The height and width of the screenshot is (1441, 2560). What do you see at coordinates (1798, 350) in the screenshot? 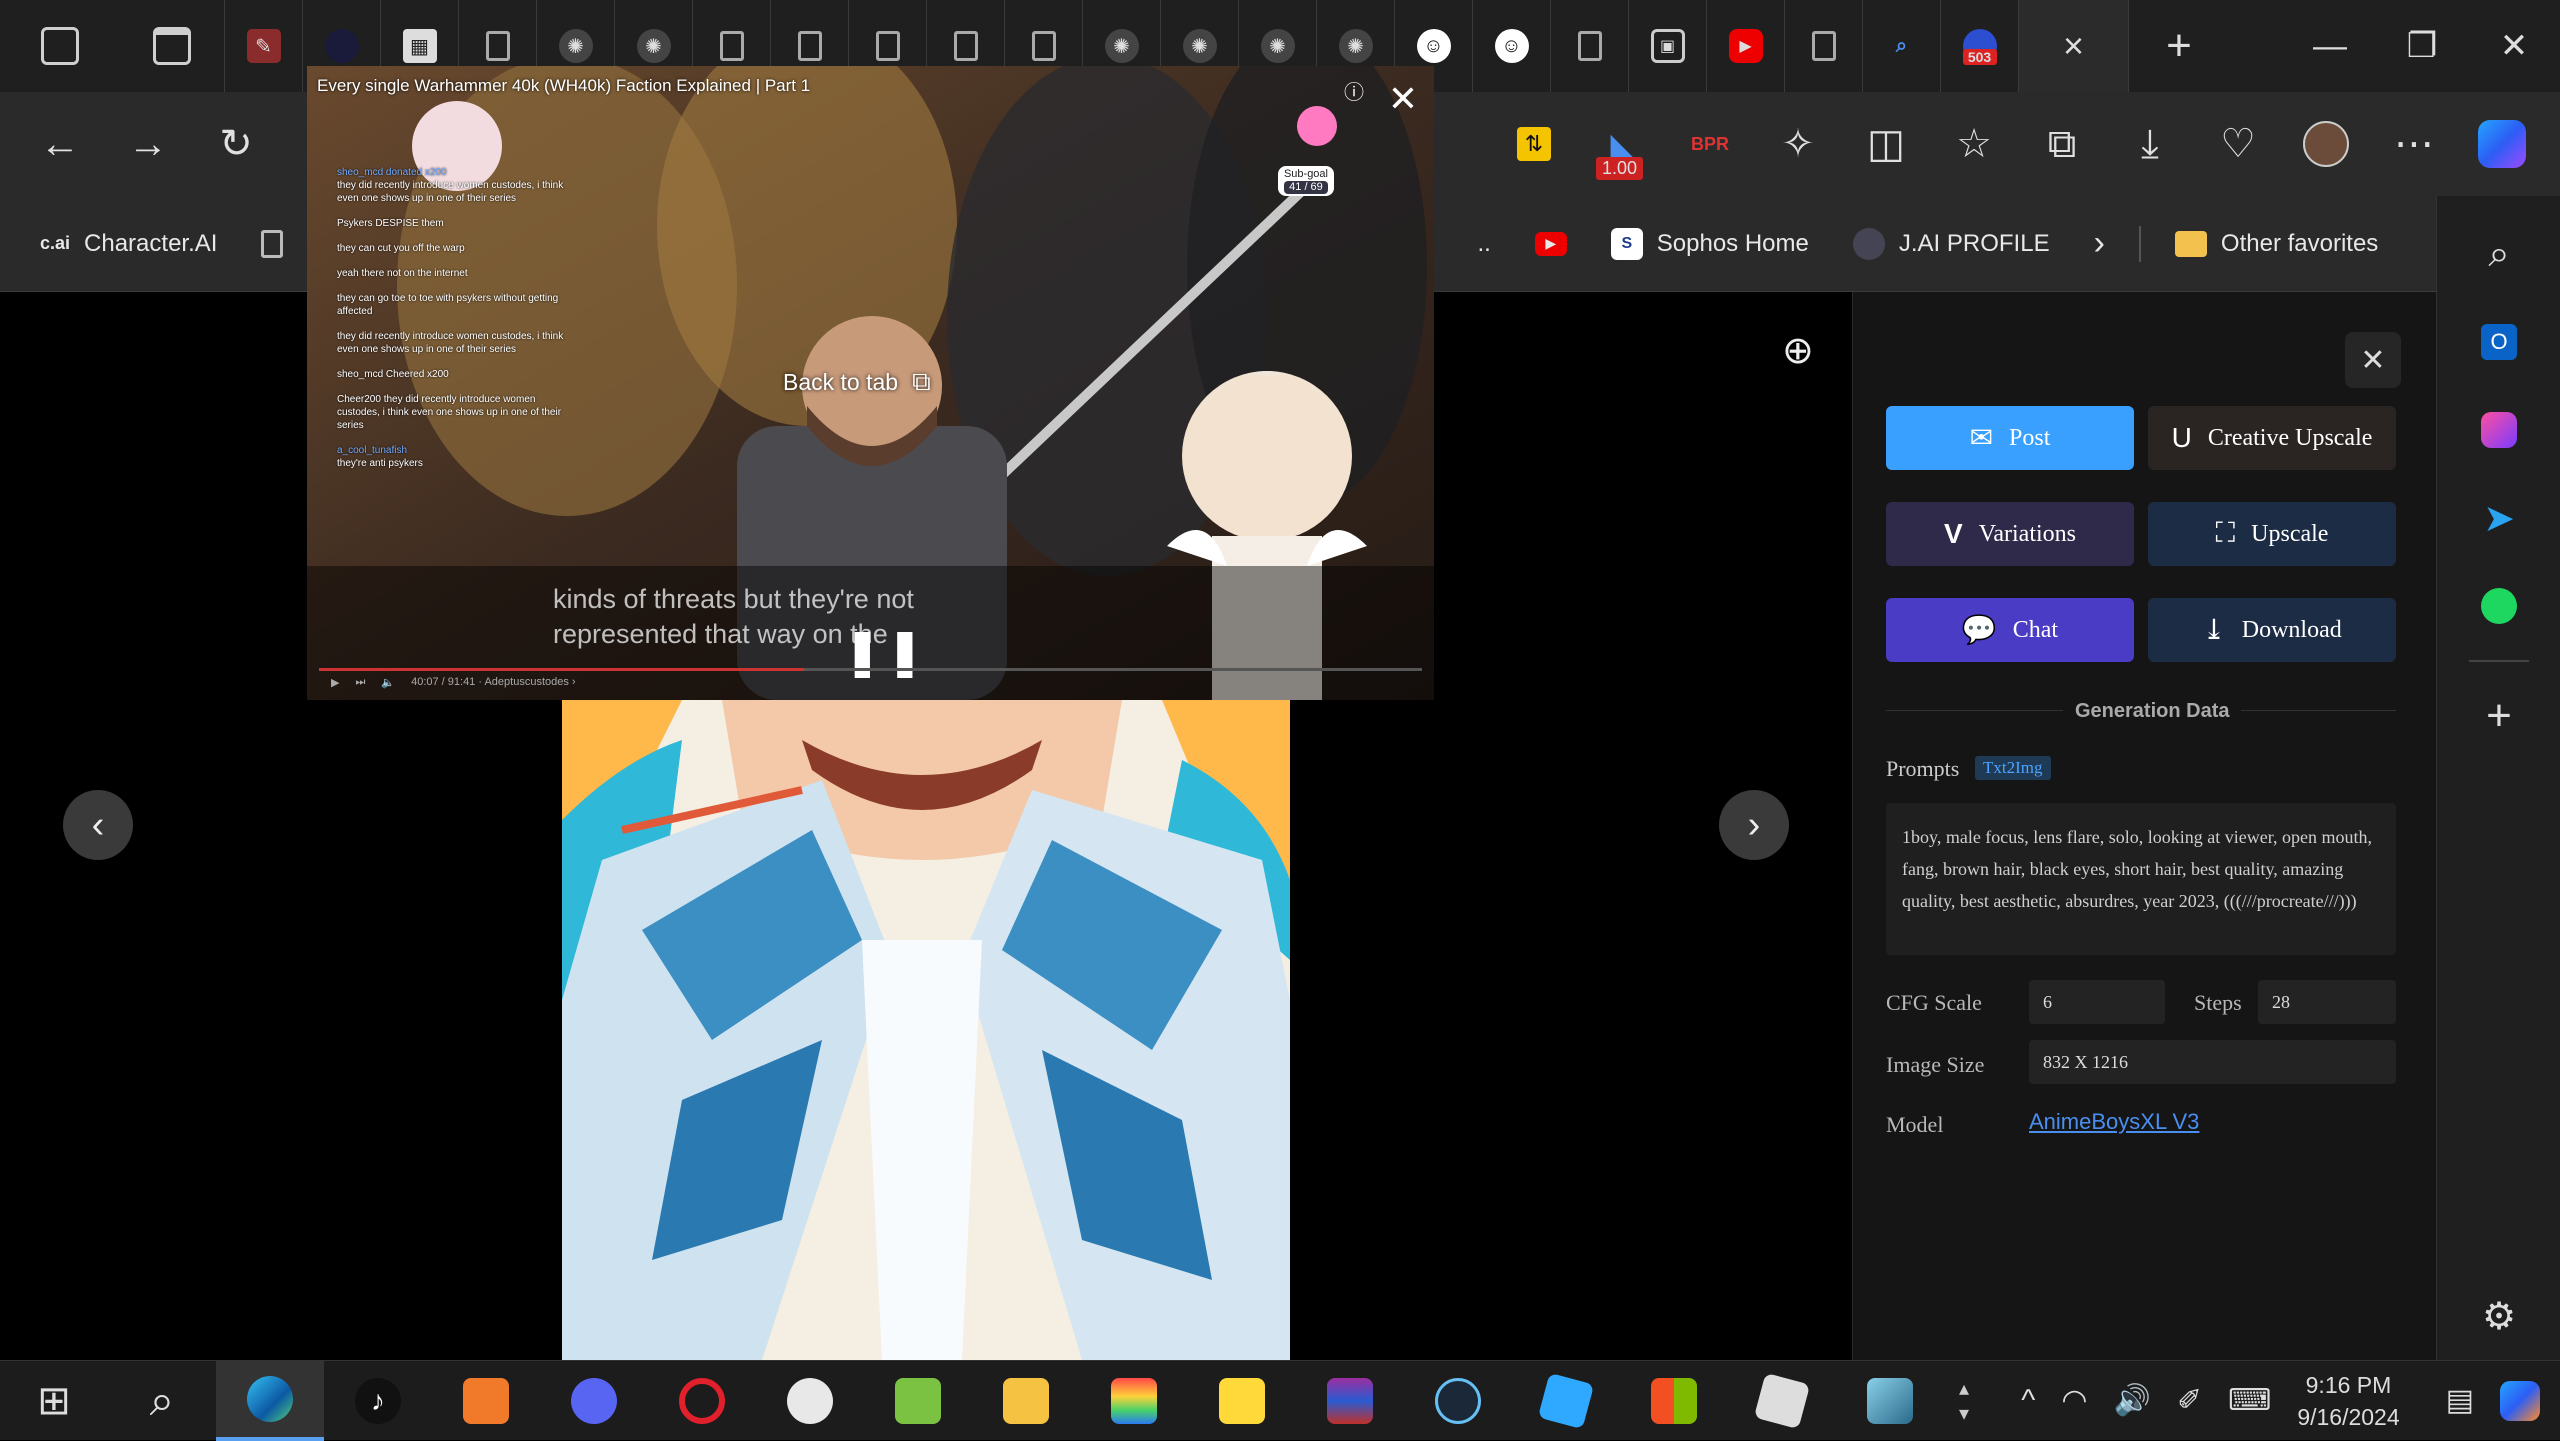
I see `zoom-in-icon: ⊕` at bounding box center [1798, 350].